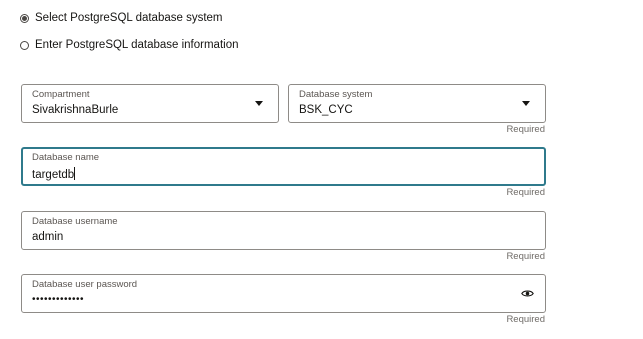 This screenshot has width=643, height=339. I want to click on database-name-label: Database name, so click(66, 157).